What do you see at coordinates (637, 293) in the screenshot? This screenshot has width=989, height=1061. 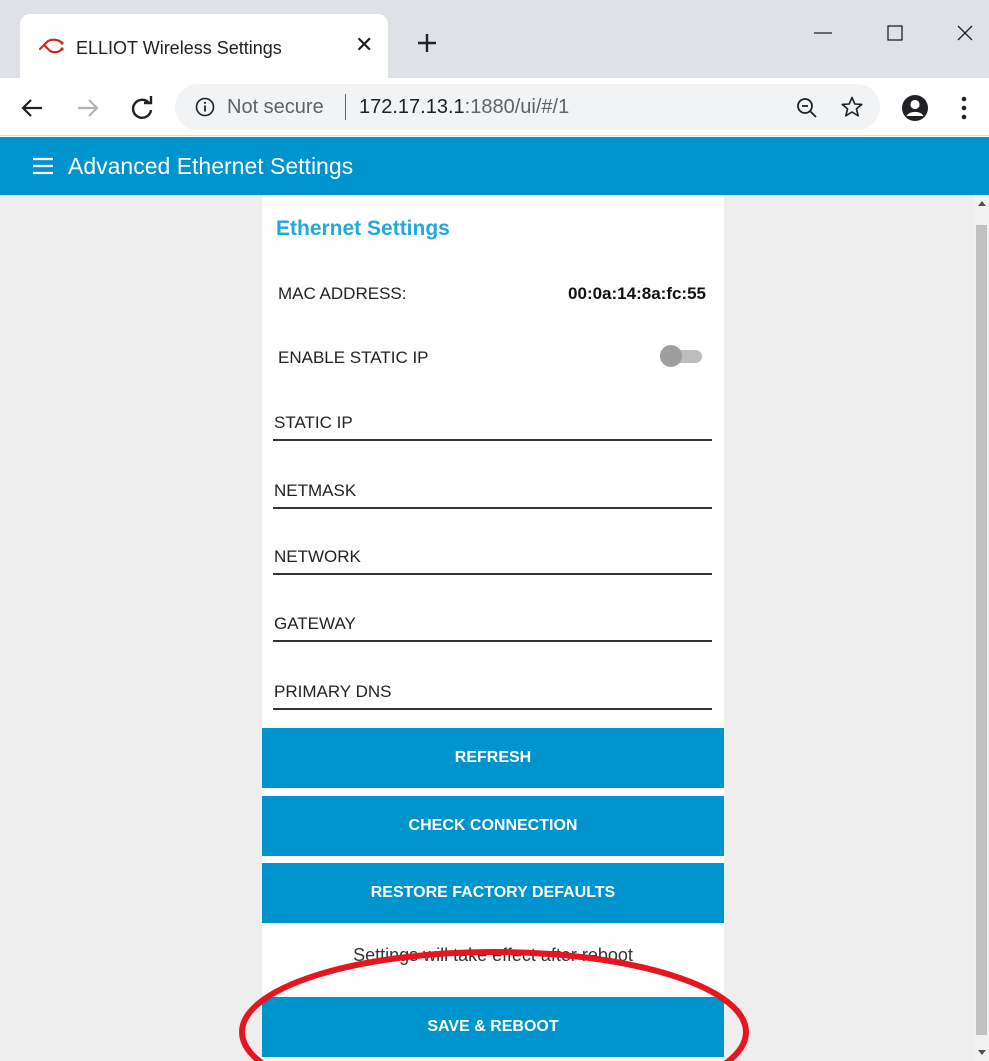 I see `mac-address-value: 00:0a:14:8a:fc:55` at bounding box center [637, 293].